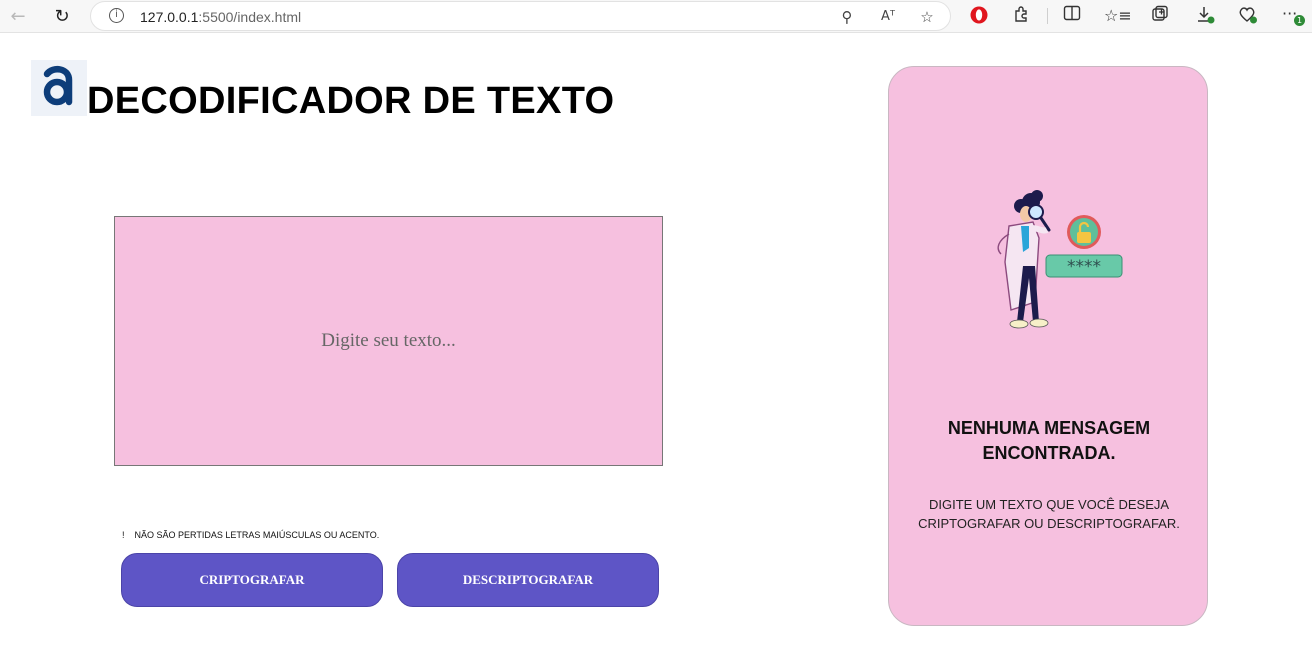 The image size is (1312, 661). Describe the element at coordinates (528, 580) in the screenshot. I see `decrypt-button: DESCRIPTOGRAFAR` at that location.